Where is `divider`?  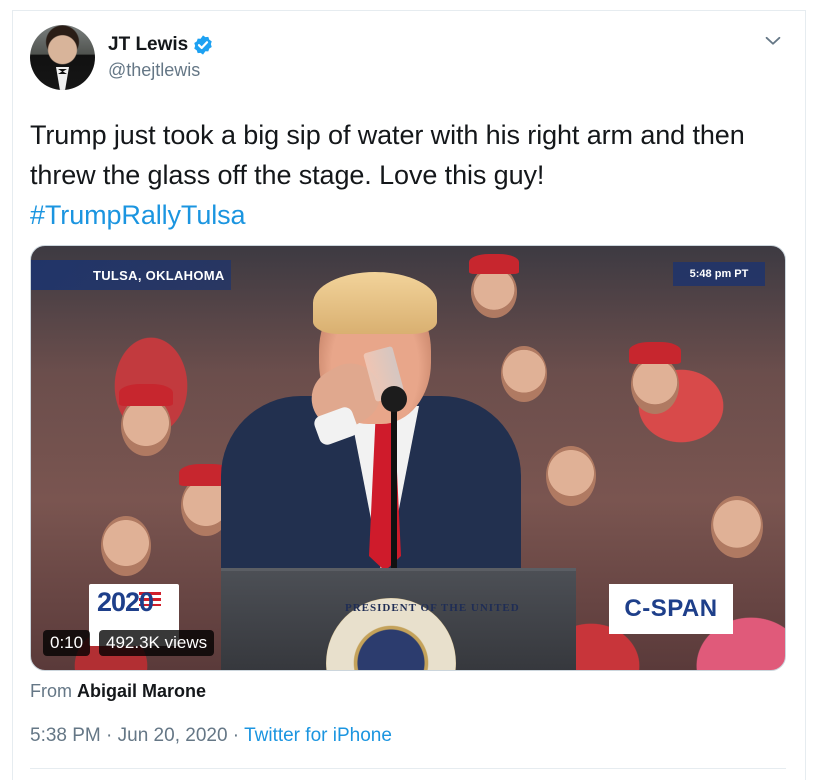
divider is located at coordinates (408, 768).